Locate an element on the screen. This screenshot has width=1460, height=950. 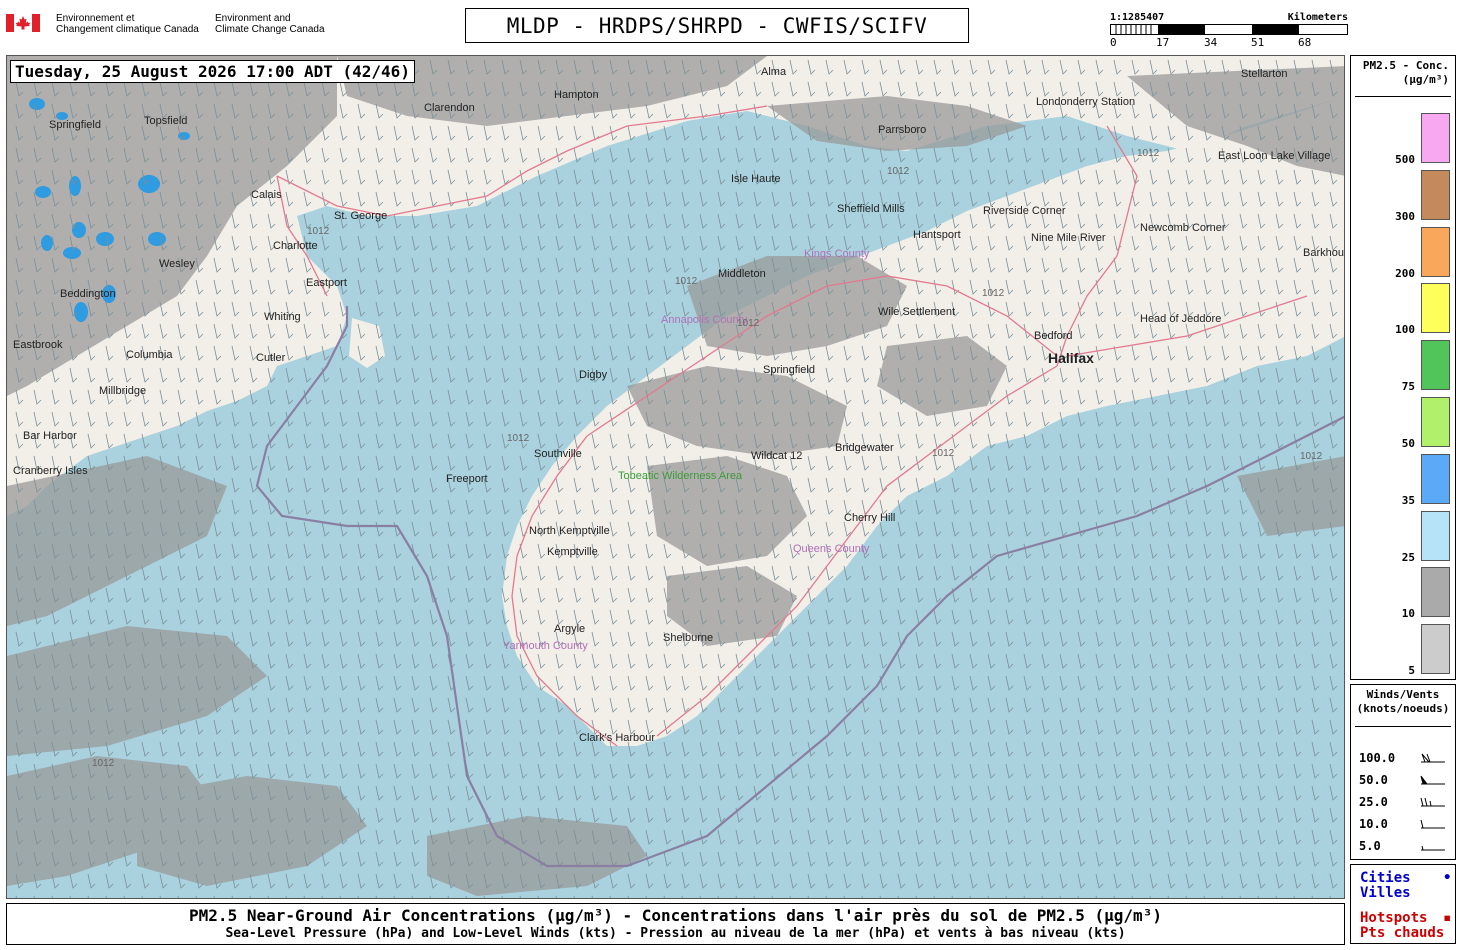
place-label: Argyle is located at coordinates (569, 629).